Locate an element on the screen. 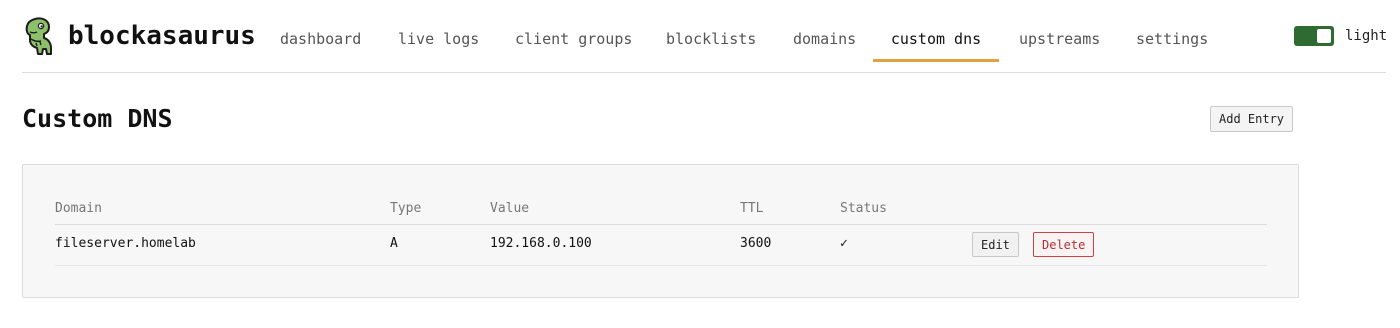 The image size is (1400, 328). tab-dashboard: dashboard is located at coordinates (320, 40).